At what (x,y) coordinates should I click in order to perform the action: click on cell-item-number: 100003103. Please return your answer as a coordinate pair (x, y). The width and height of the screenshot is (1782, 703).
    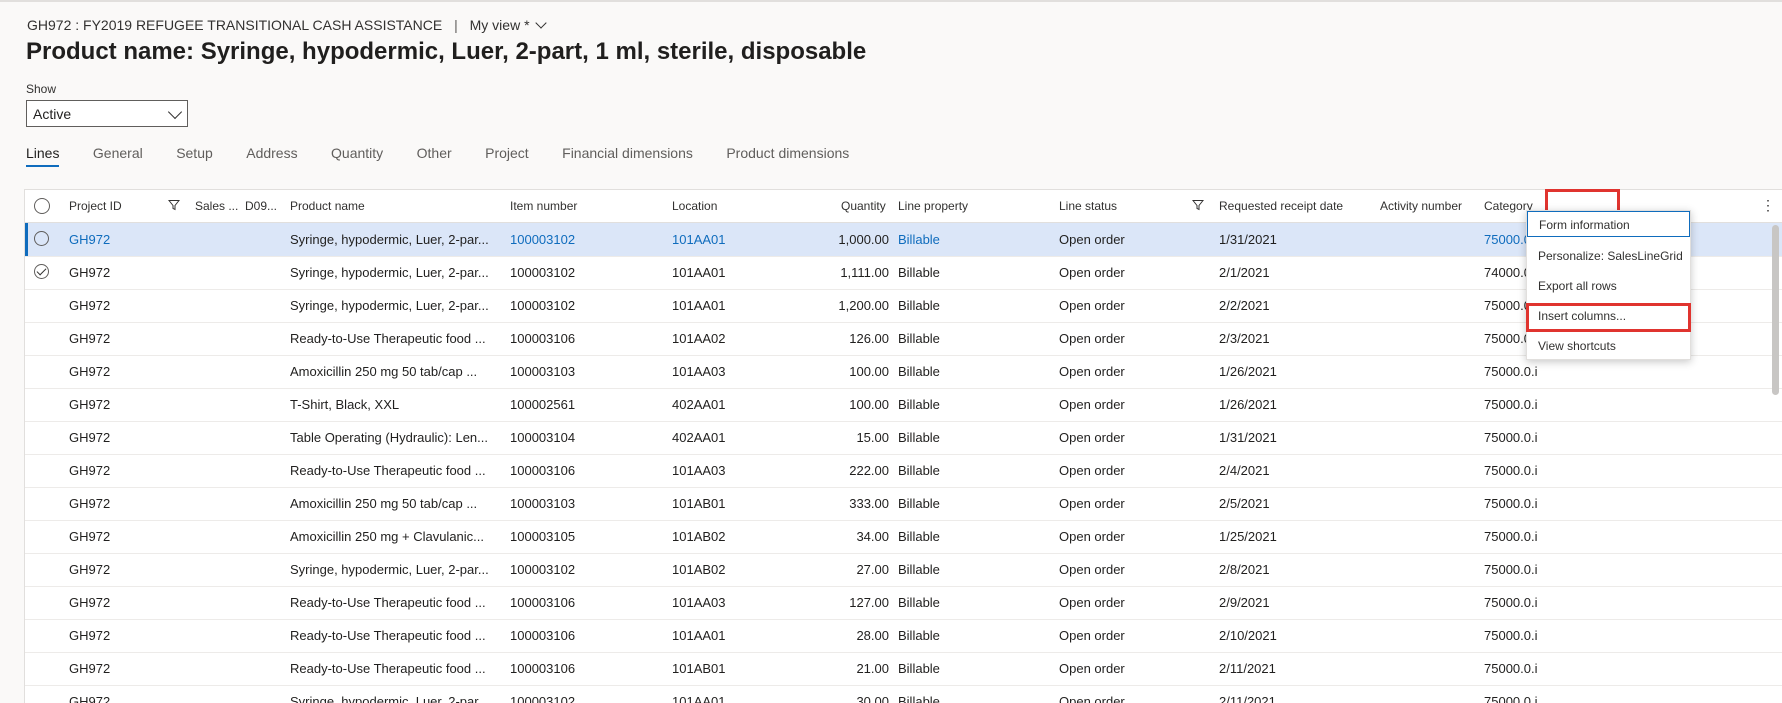
    Looking at the image, I should click on (585, 371).